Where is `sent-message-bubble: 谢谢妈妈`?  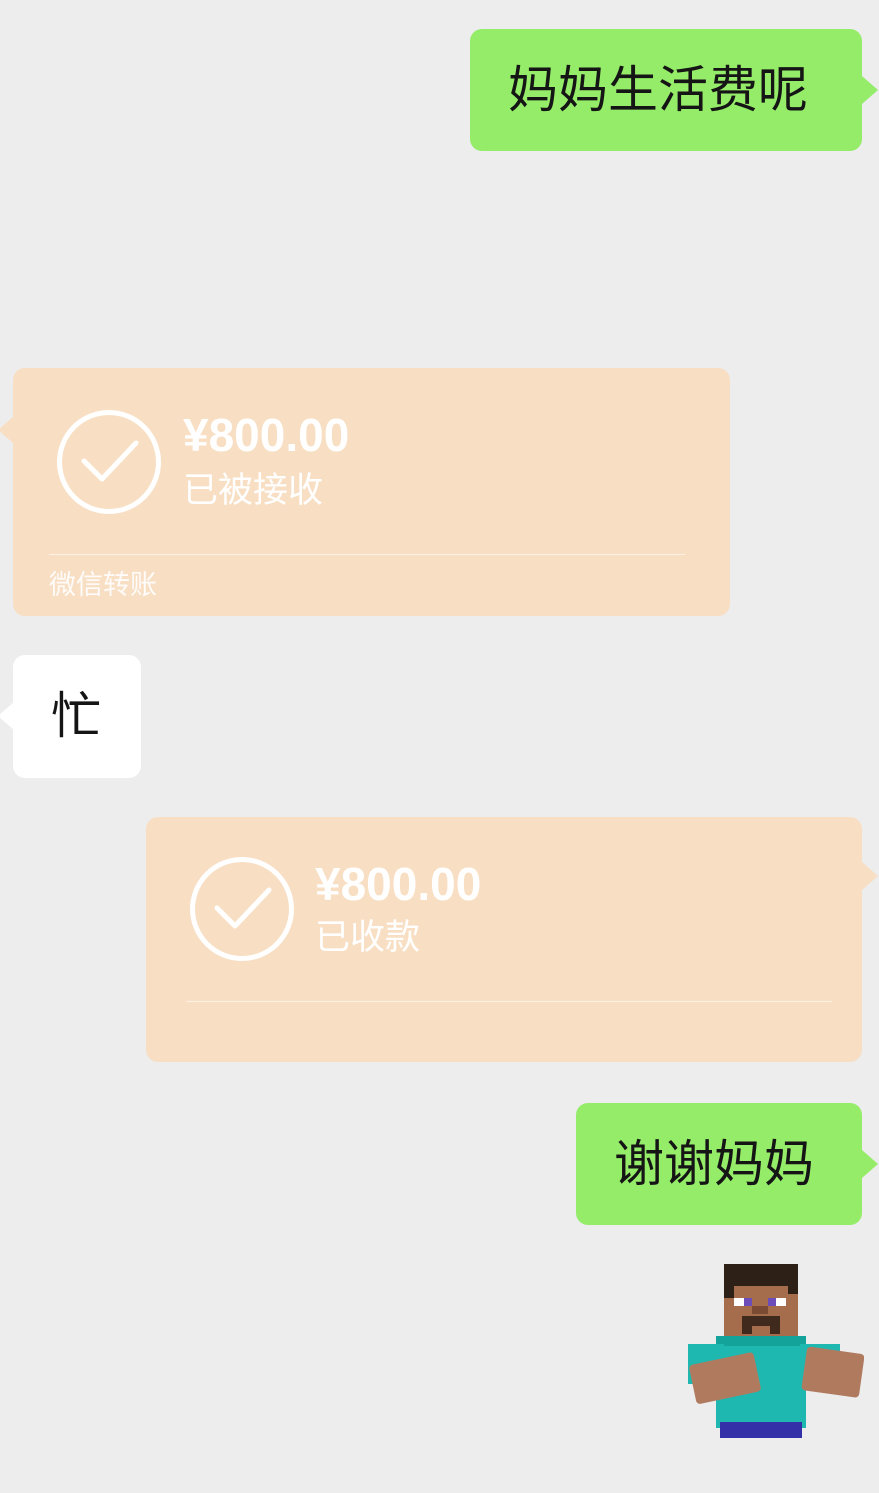
sent-message-bubble: 谢谢妈妈 is located at coordinates (719, 1164).